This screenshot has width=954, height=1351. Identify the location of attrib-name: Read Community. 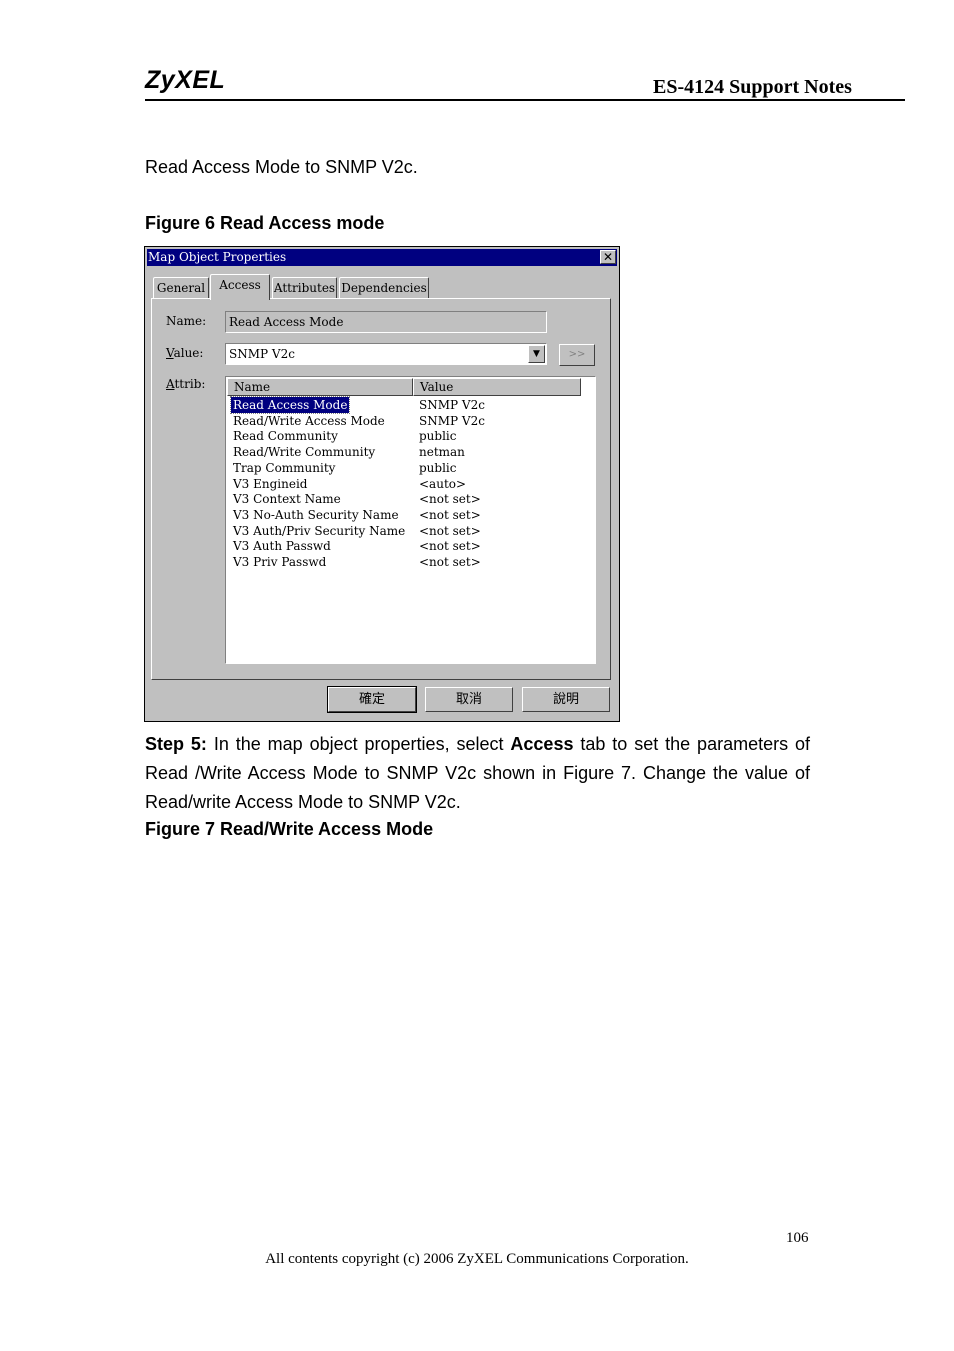
(285, 436).